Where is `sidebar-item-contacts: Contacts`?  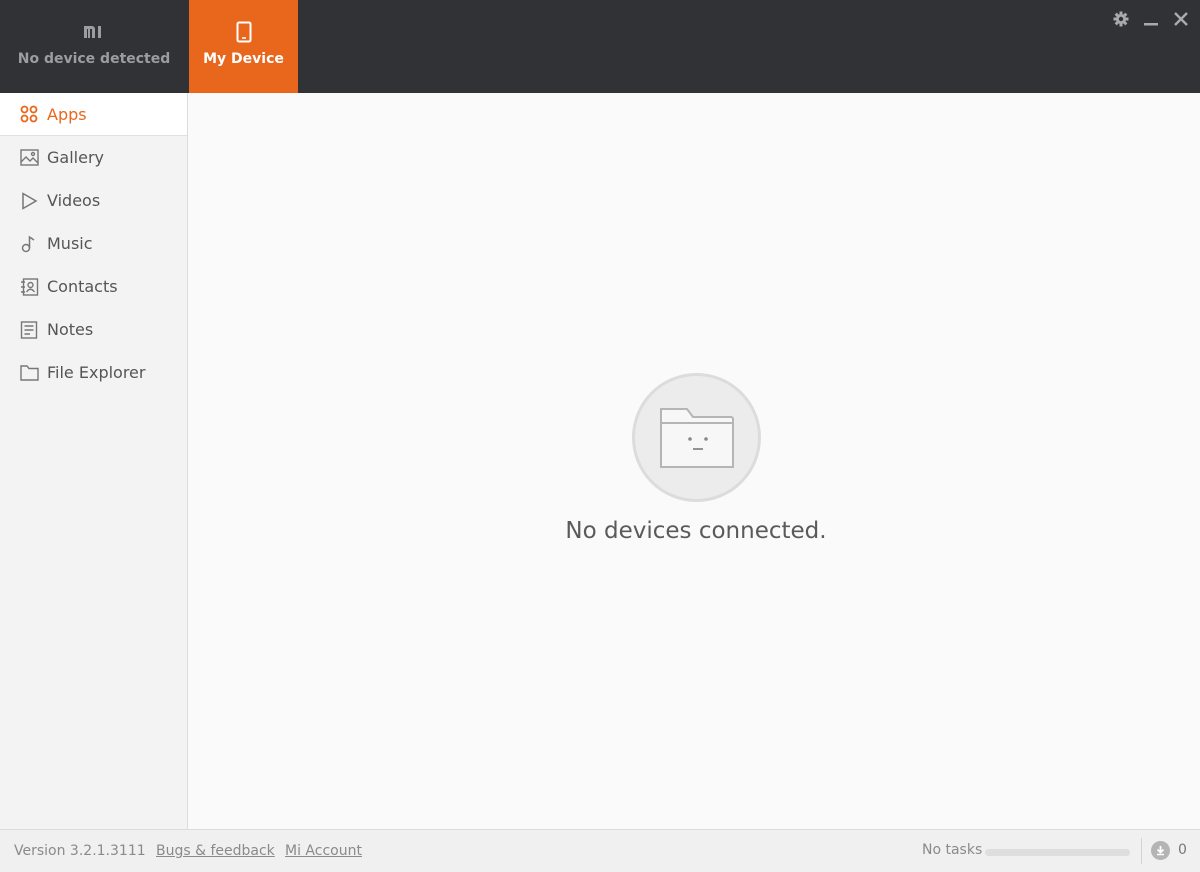
sidebar-item-contacts: Contacts is located at coordinates (93, 286).